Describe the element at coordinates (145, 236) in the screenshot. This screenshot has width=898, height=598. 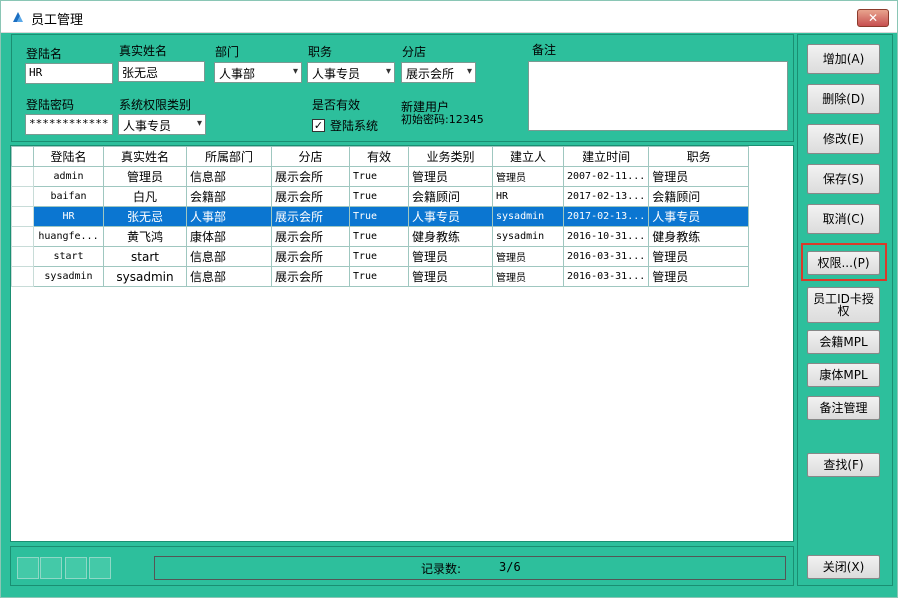
I see `table-cell: 黄飞鸿` at that location.